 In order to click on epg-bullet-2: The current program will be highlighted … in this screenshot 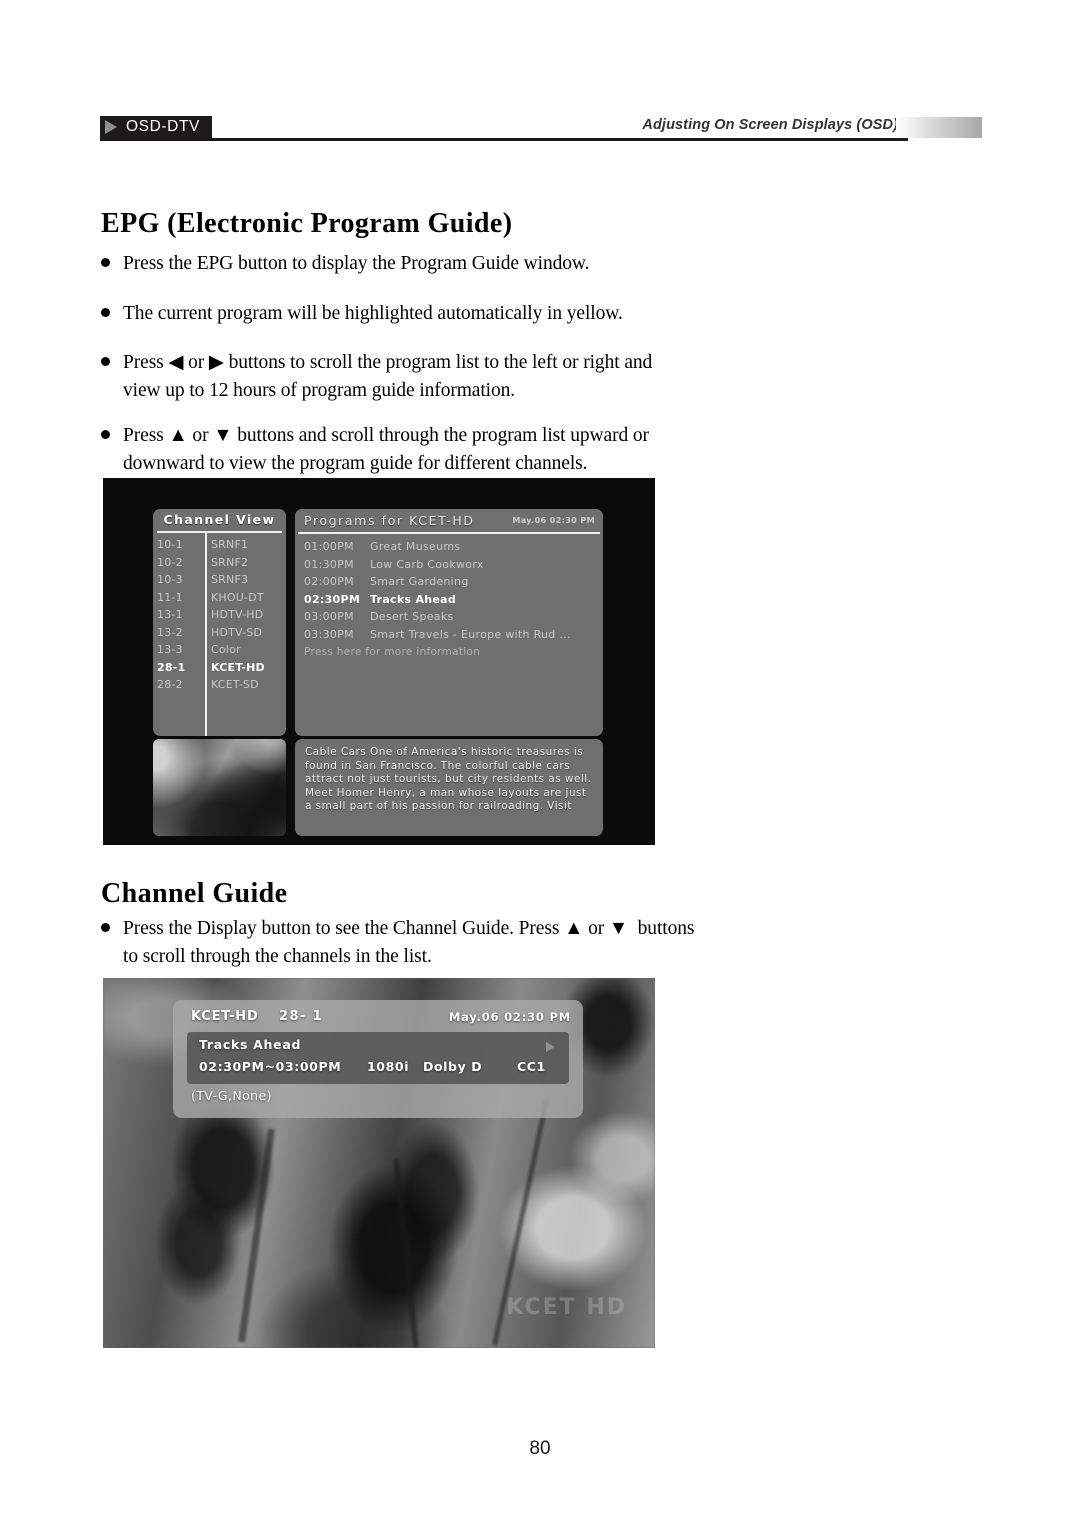, I will do `click(451, 314)`.